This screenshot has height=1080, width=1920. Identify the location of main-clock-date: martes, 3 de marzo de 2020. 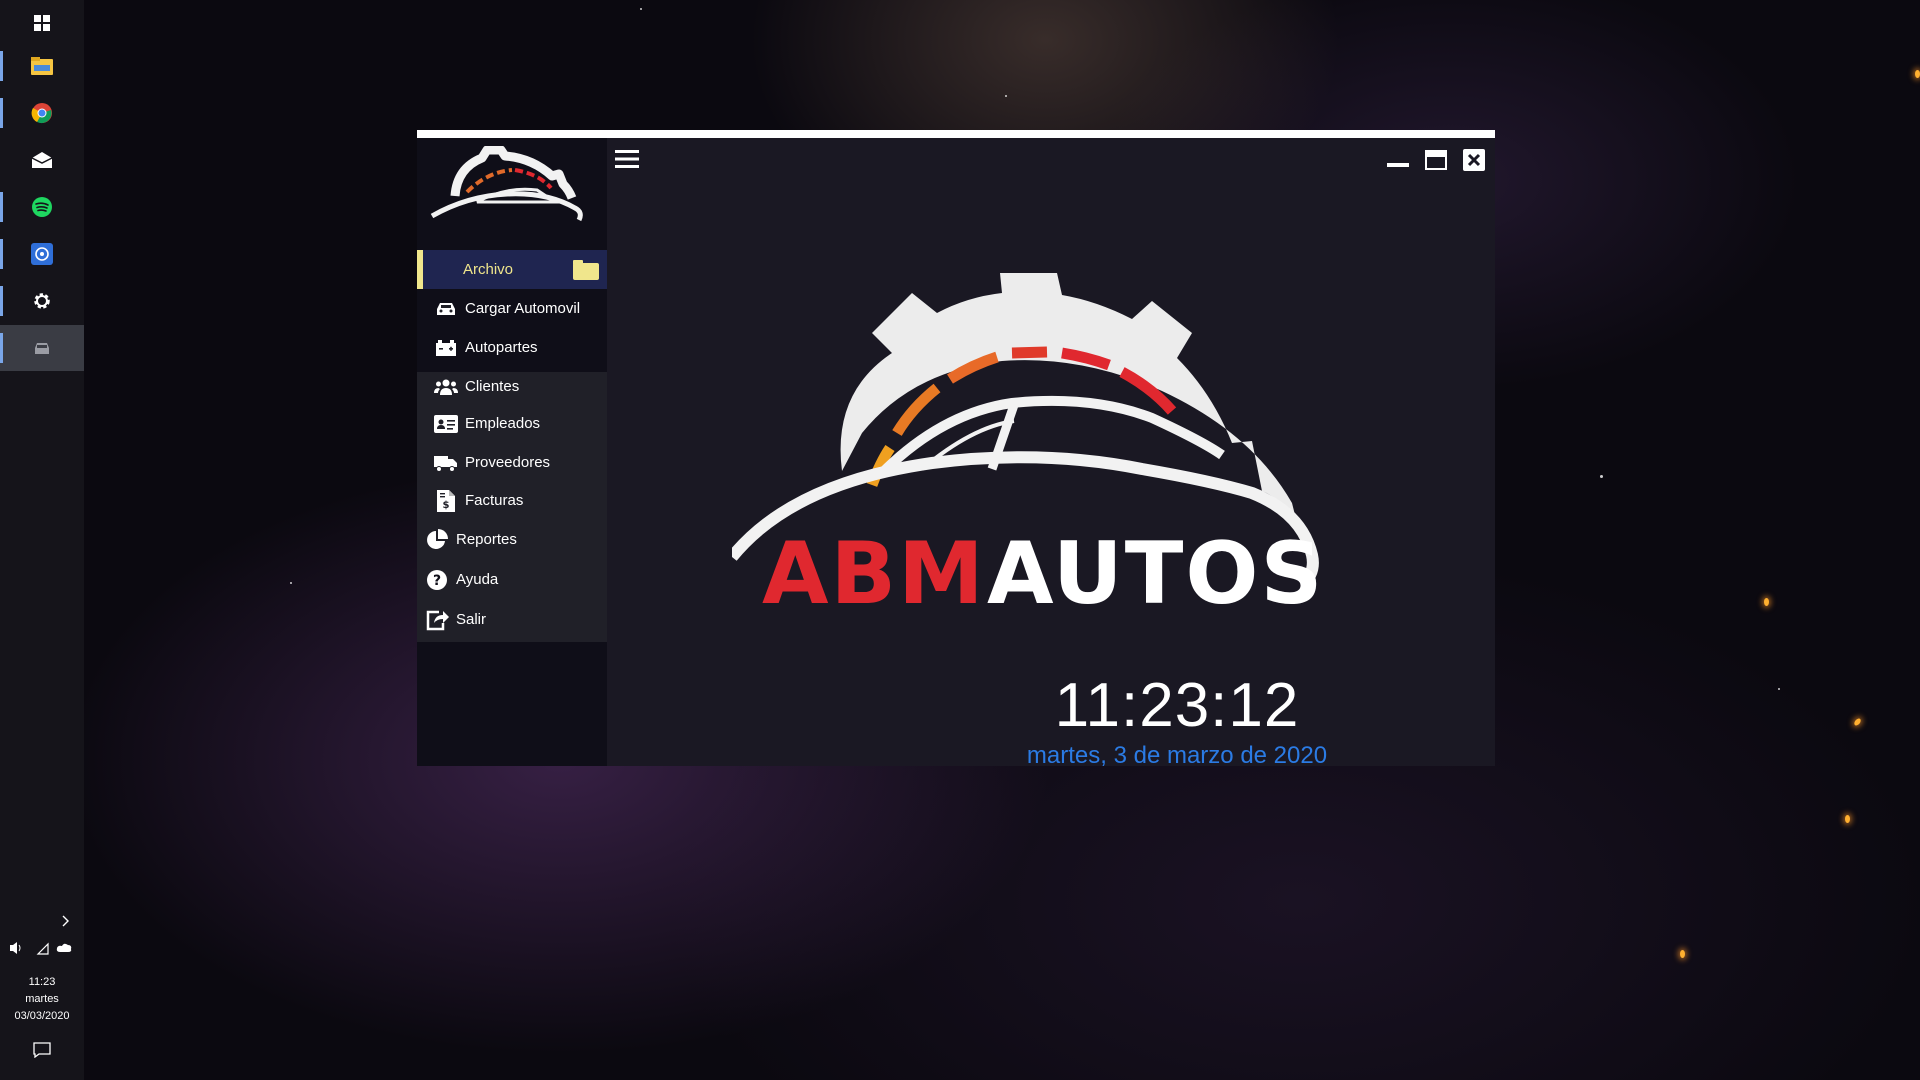
(1177, 755).